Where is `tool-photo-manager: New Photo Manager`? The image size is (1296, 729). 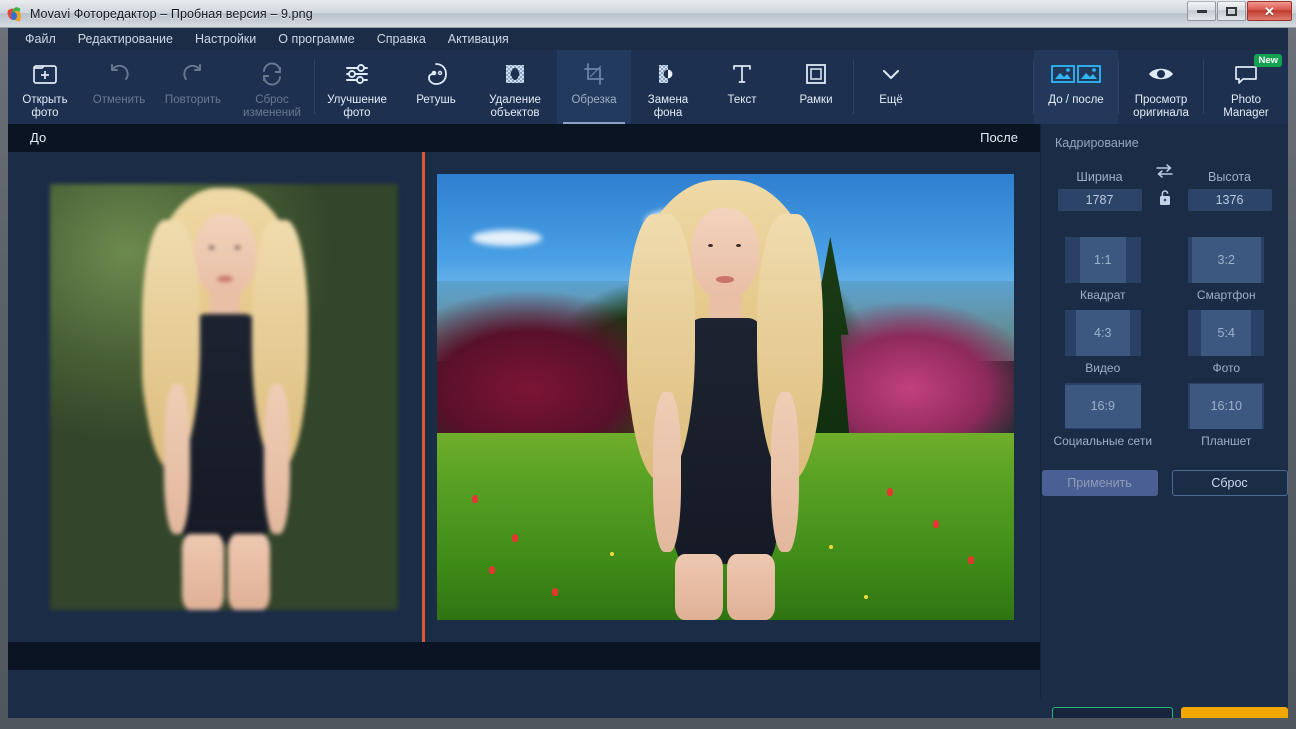 tool-photo-manager: New Photo Manager is located at coordinates (1246, 87).